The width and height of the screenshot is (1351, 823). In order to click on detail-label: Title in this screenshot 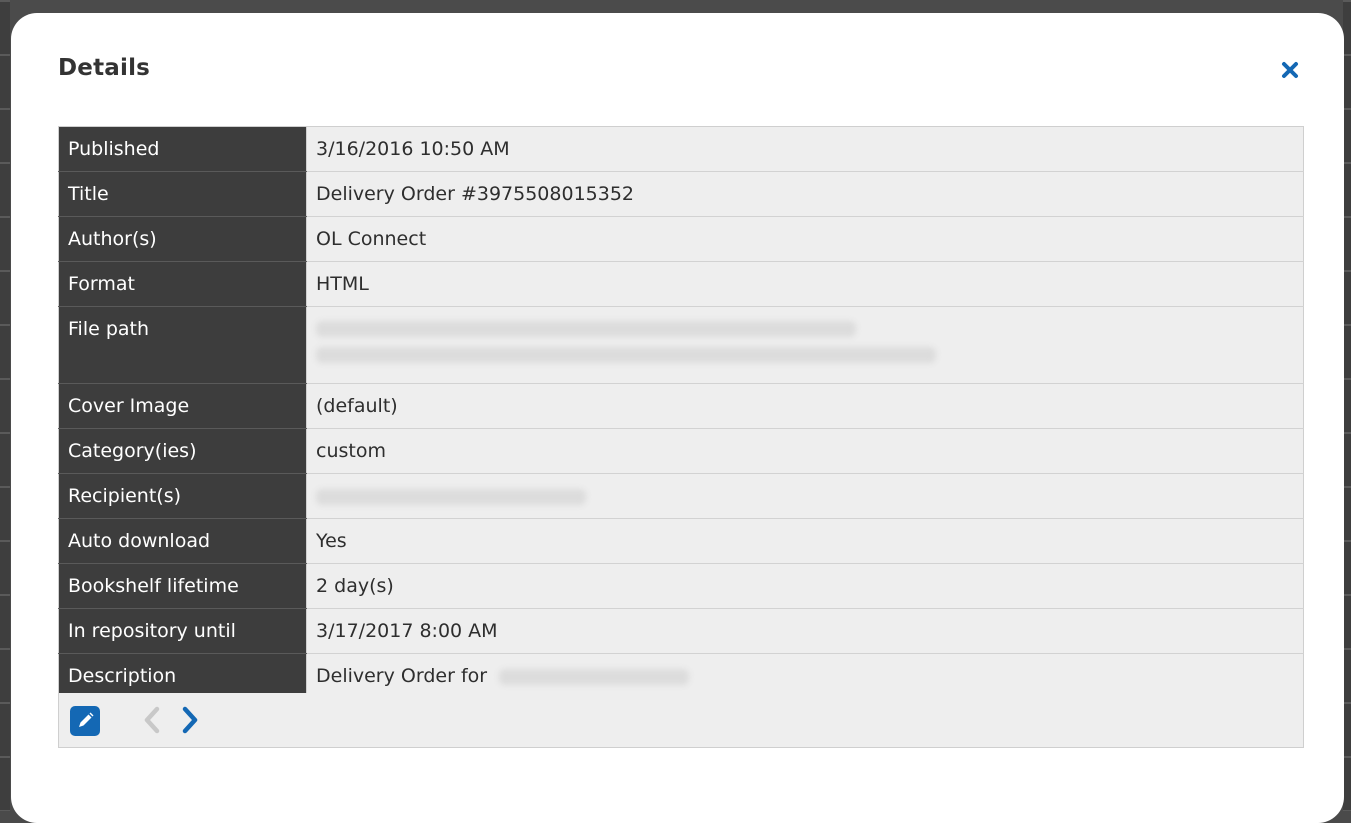, I will do `click(182, 194)`.